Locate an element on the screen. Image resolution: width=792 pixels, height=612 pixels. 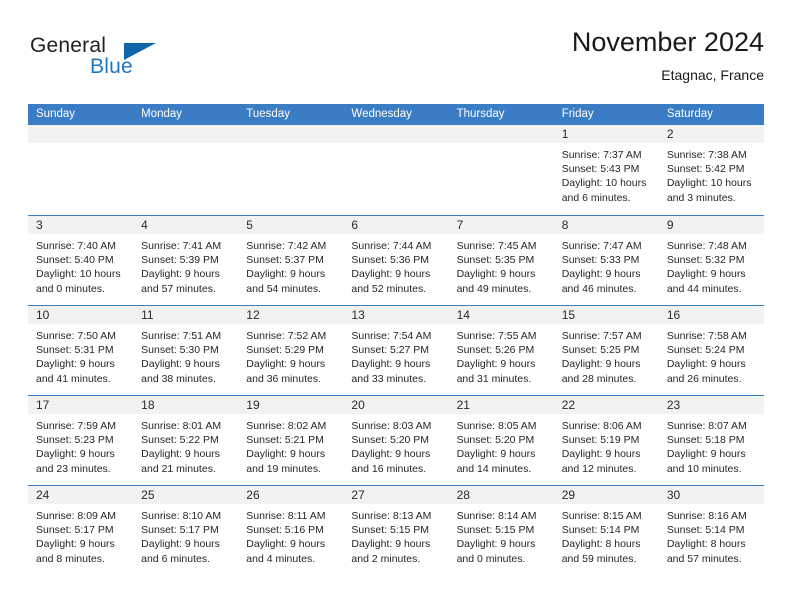
sunrise-text: Sunrise: 7:54 AM is located at coordinates (391, 336).